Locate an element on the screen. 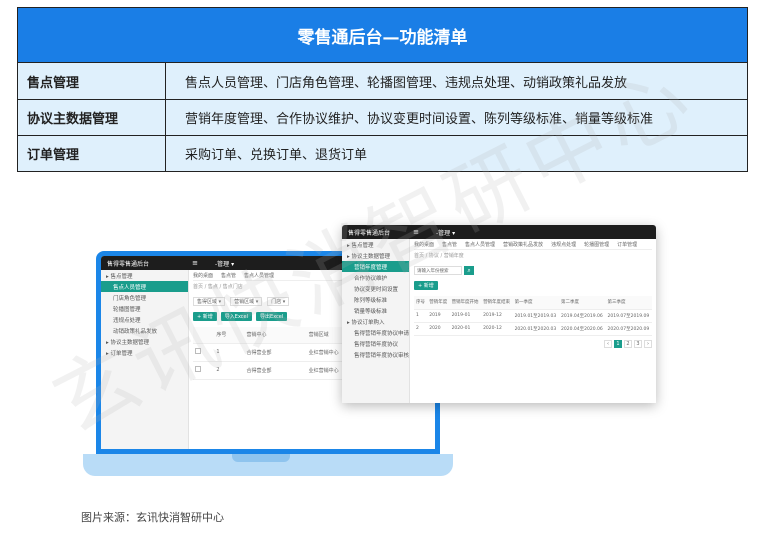 The width and height of the screenshot is (768, 535). module-functions: 售点人员管理、门店角色管理、轮播图管理、违规点处理、动销政策礼品发放 is located at coordinates (406, 83).